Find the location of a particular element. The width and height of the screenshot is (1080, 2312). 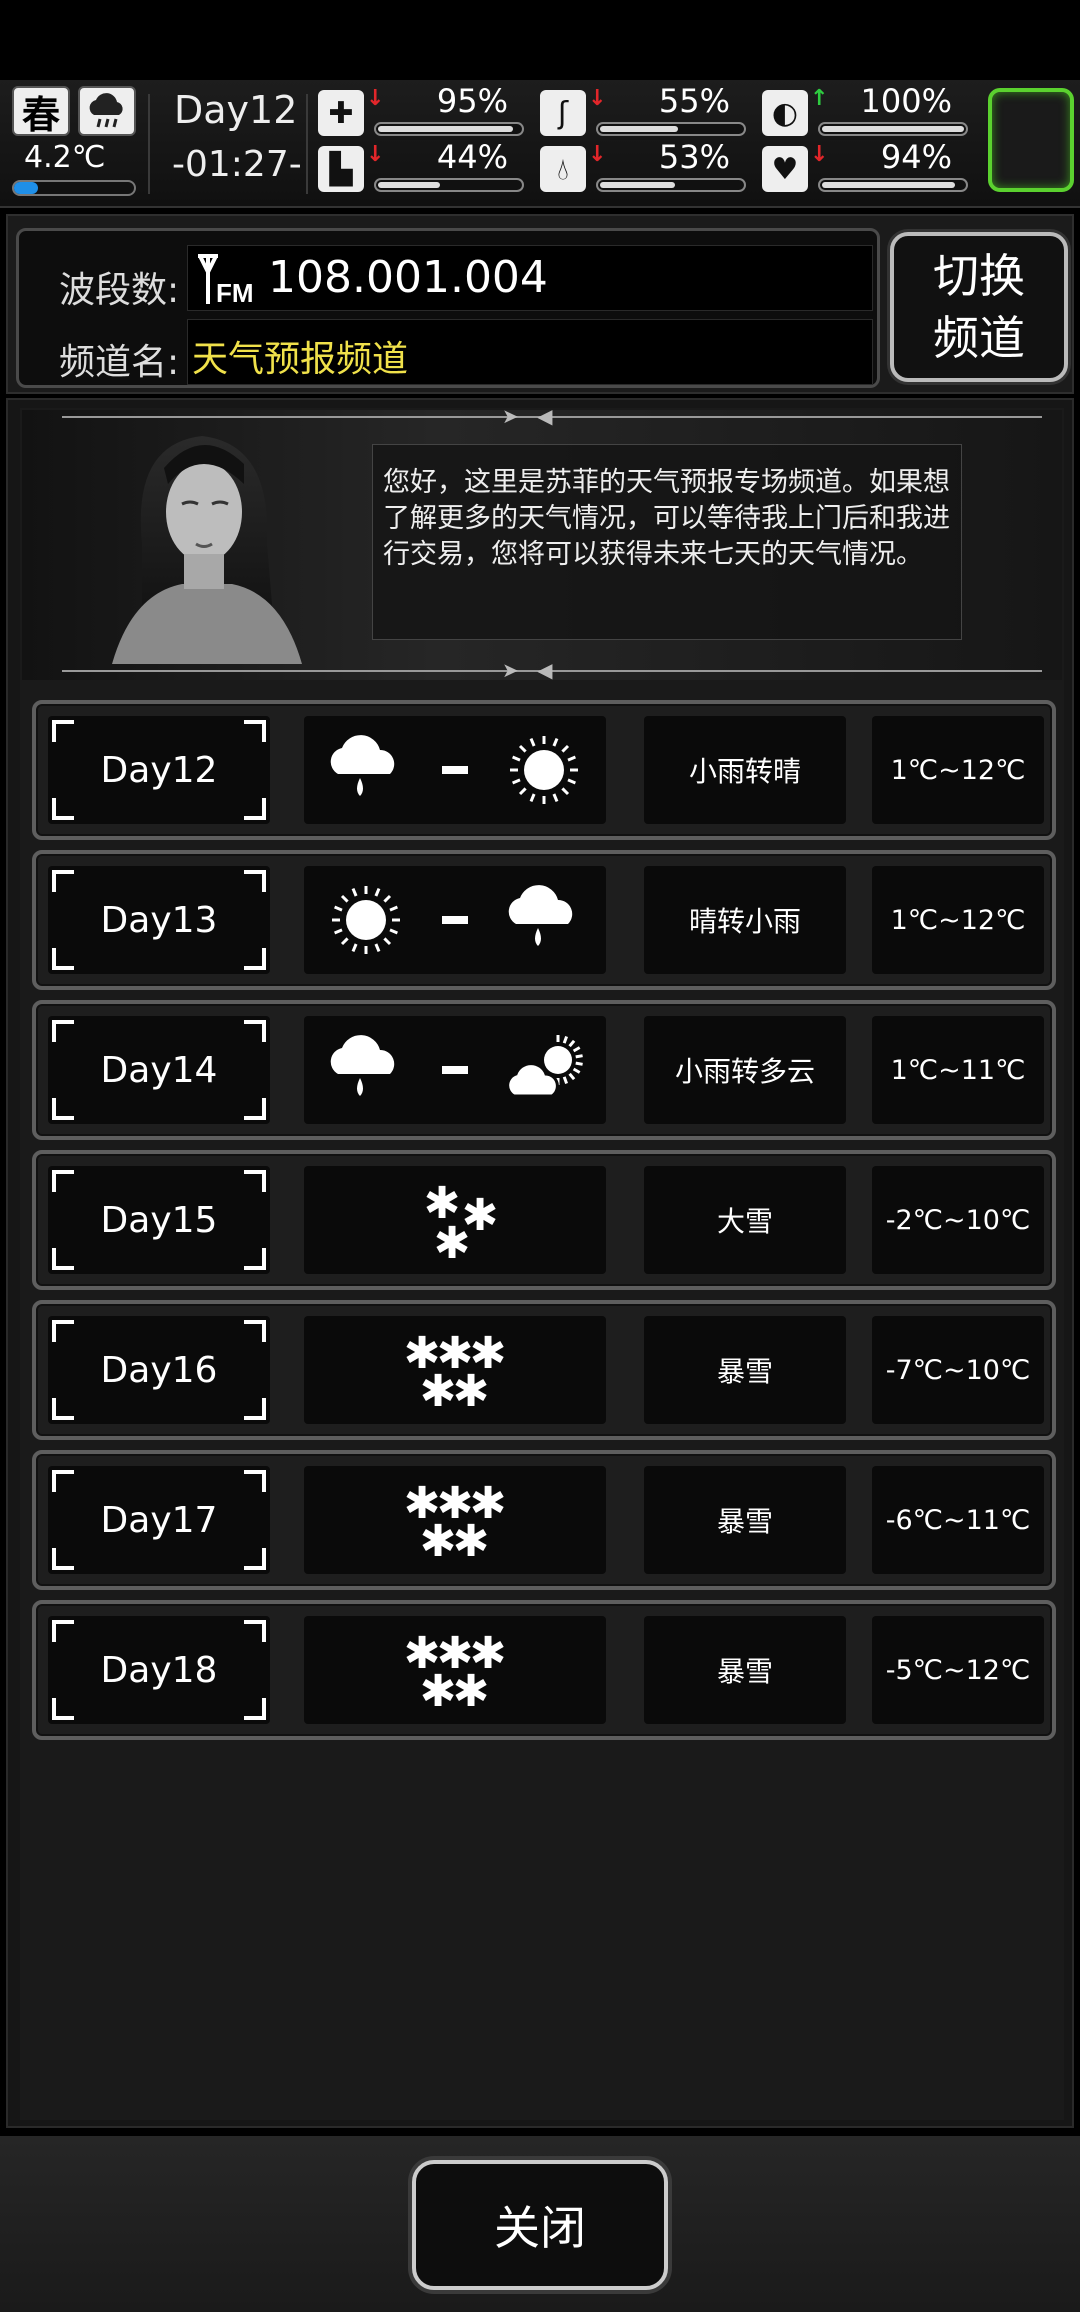

status-bar: 春 4.2℃ Day12 -01:27- ✚ ↓ 95% ʃ ↓ 55% ◐ ↑ is located at coordinates (540, 144).